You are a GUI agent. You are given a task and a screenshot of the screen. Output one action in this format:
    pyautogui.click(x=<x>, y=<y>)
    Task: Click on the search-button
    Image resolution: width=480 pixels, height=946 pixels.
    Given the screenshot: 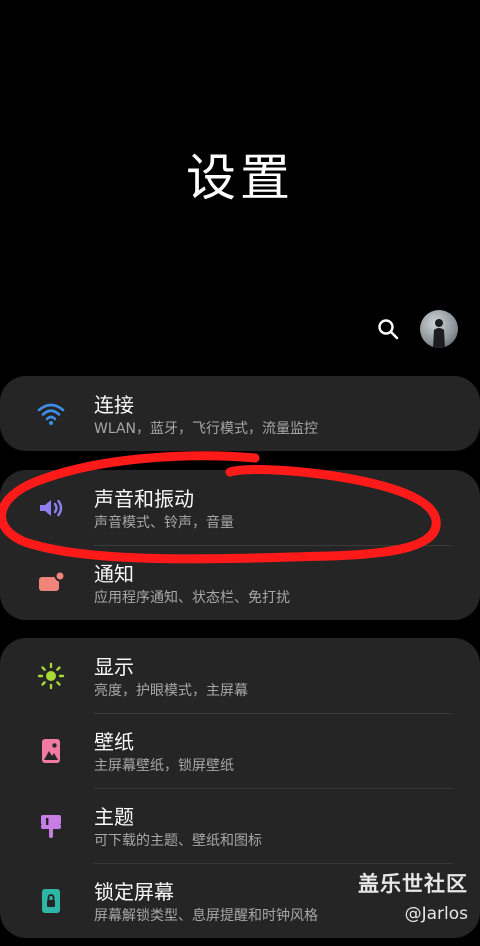 What is the action you would take?
    pyautogui.click(x=388, y=329)
    